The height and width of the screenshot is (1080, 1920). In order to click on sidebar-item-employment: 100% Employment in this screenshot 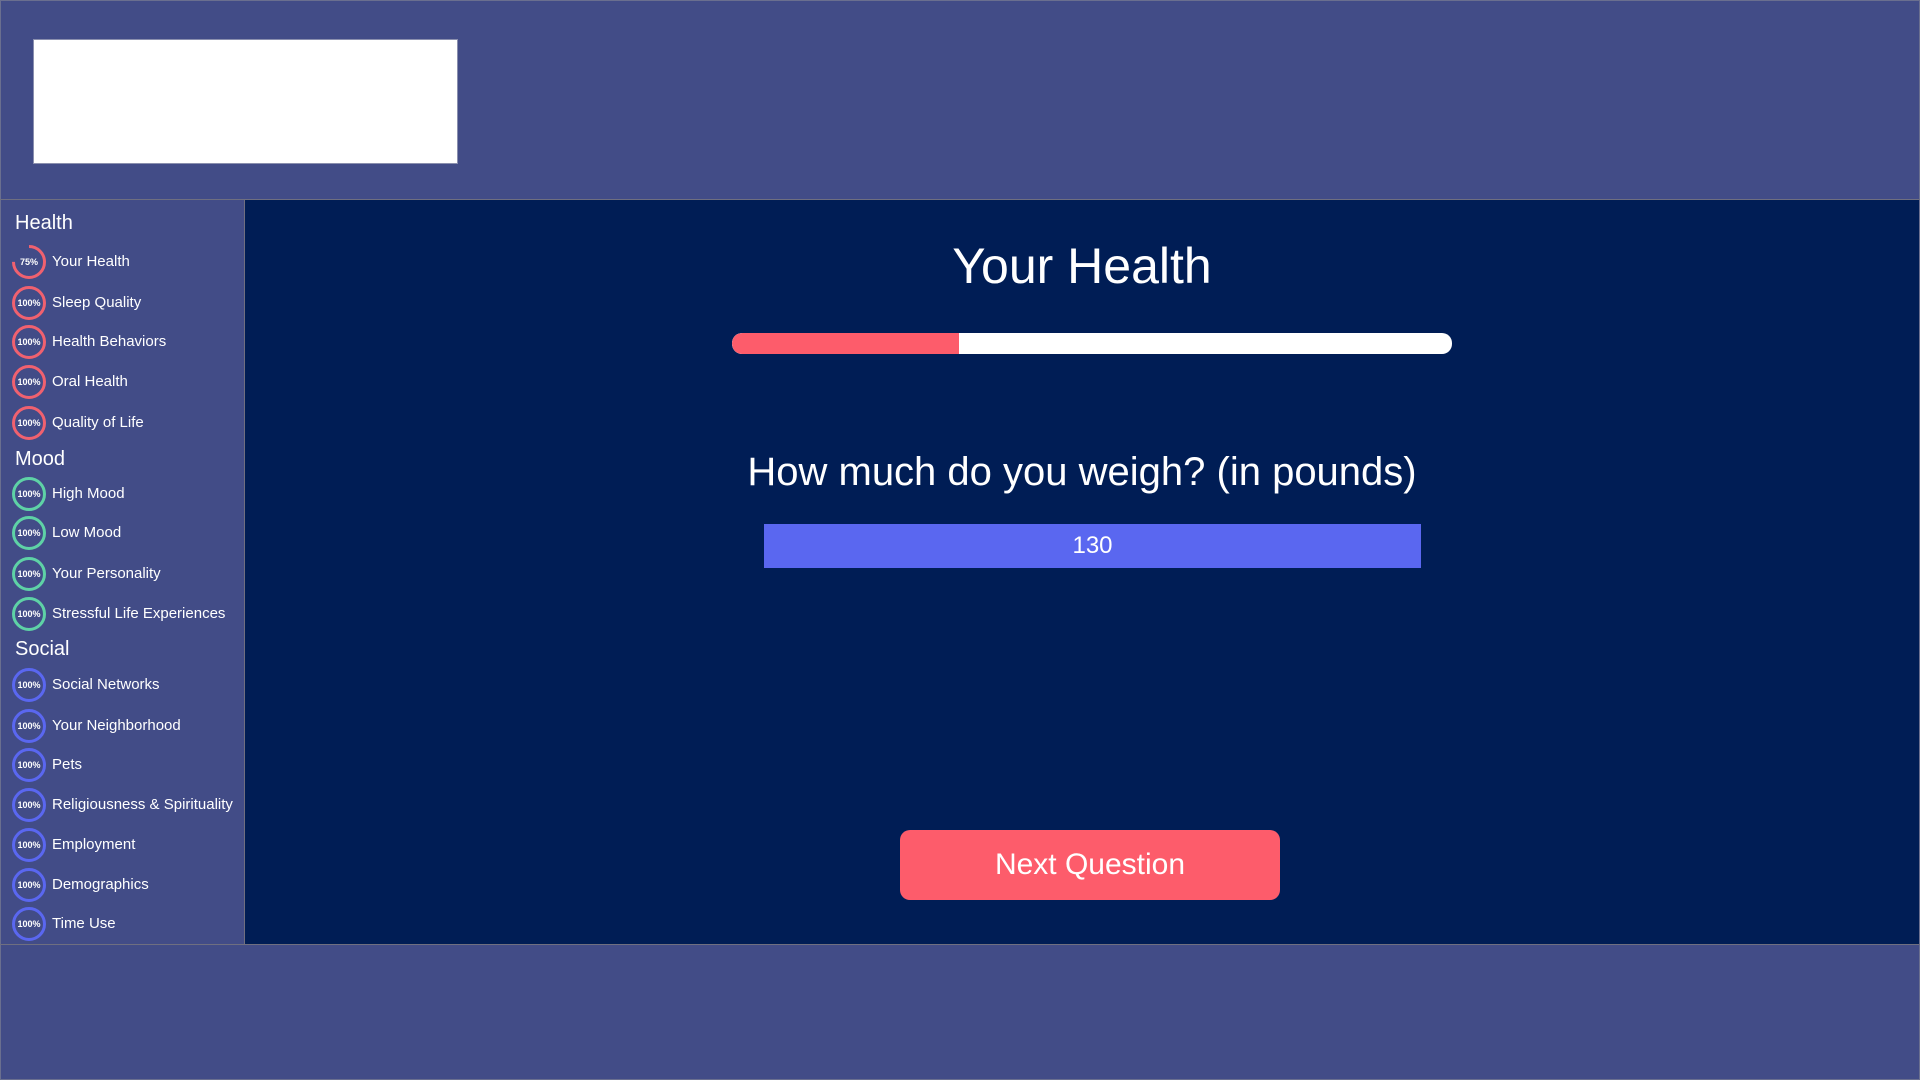, I will do `click(127, 845)`.